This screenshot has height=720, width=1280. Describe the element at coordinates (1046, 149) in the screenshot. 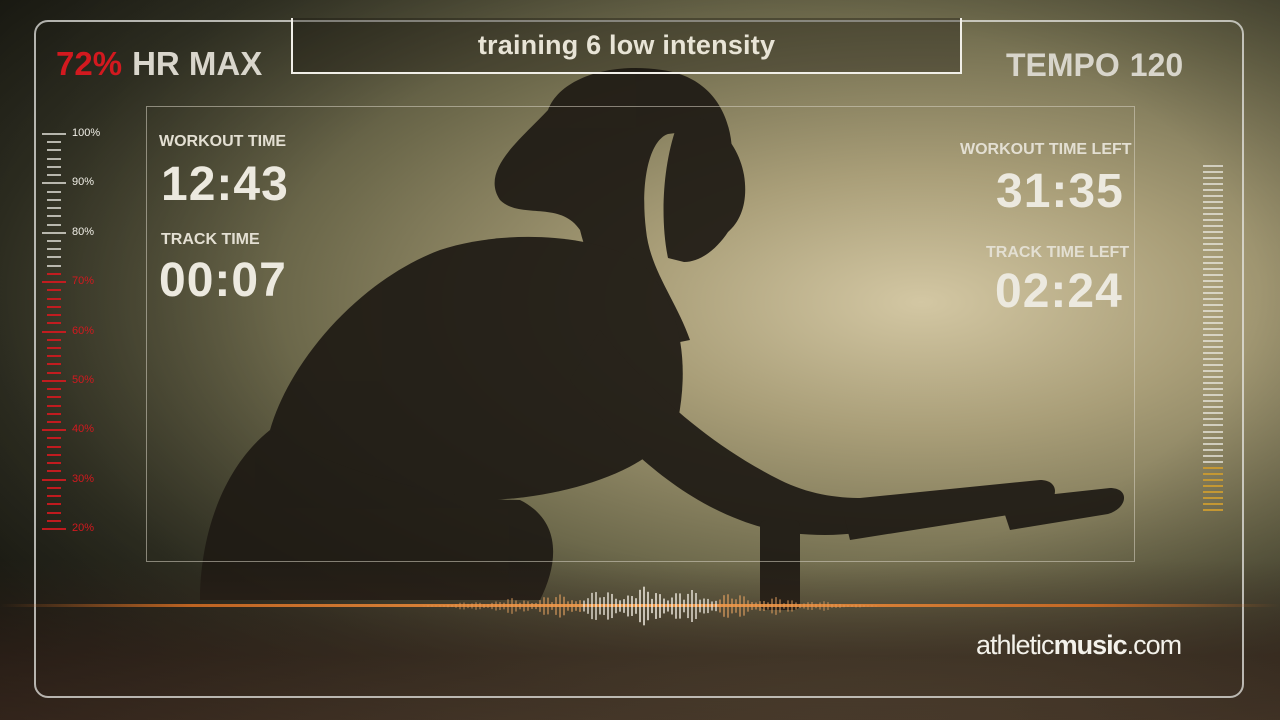

I see `workout-time-left-label: WORKOUT TIME LEFT` at that location.